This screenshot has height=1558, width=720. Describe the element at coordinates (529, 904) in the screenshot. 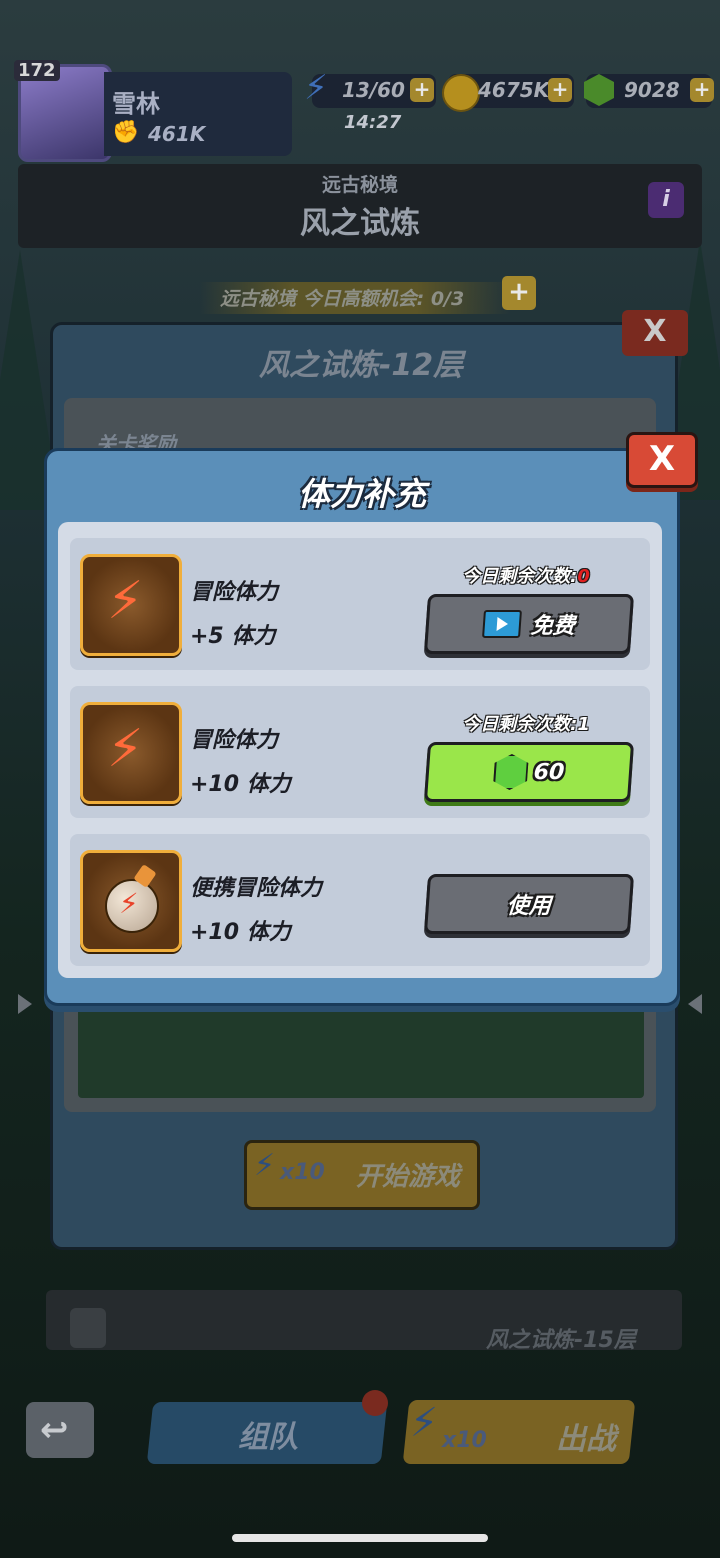

I see `use-button: 使用` at that location.